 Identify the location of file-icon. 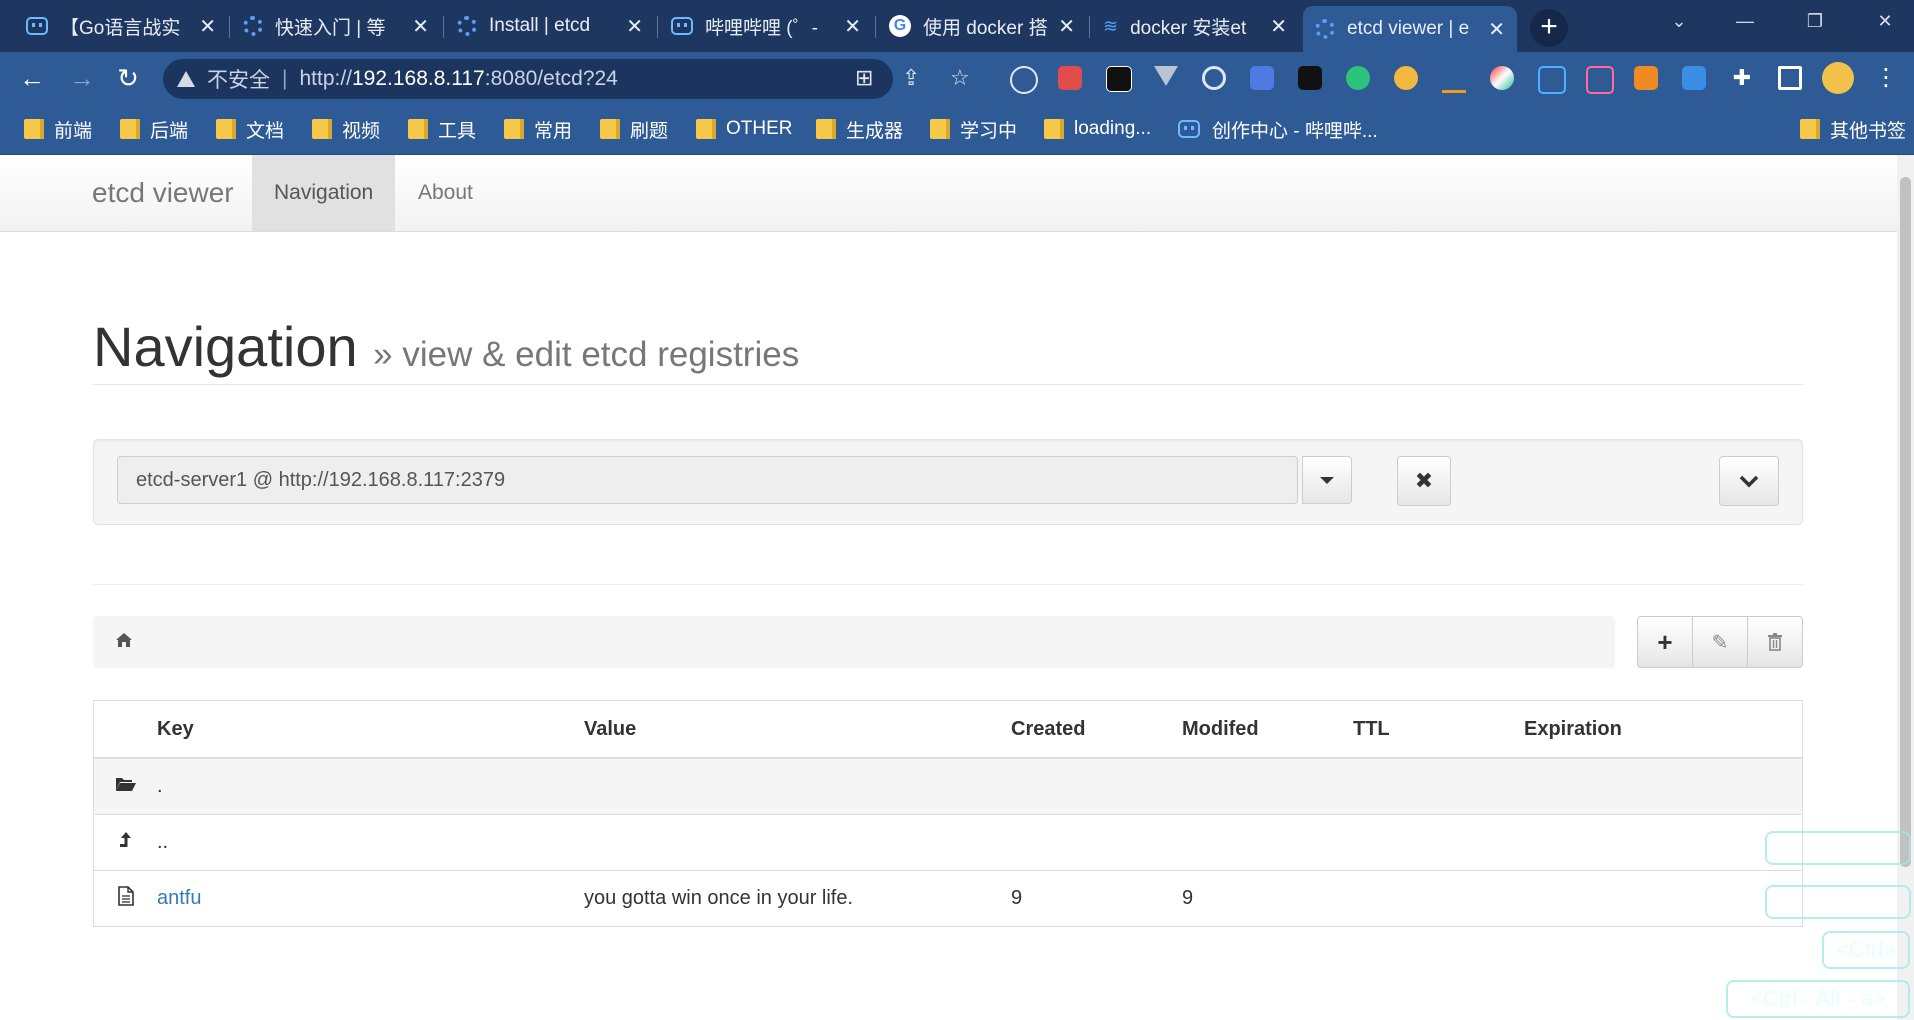
(125, 898).